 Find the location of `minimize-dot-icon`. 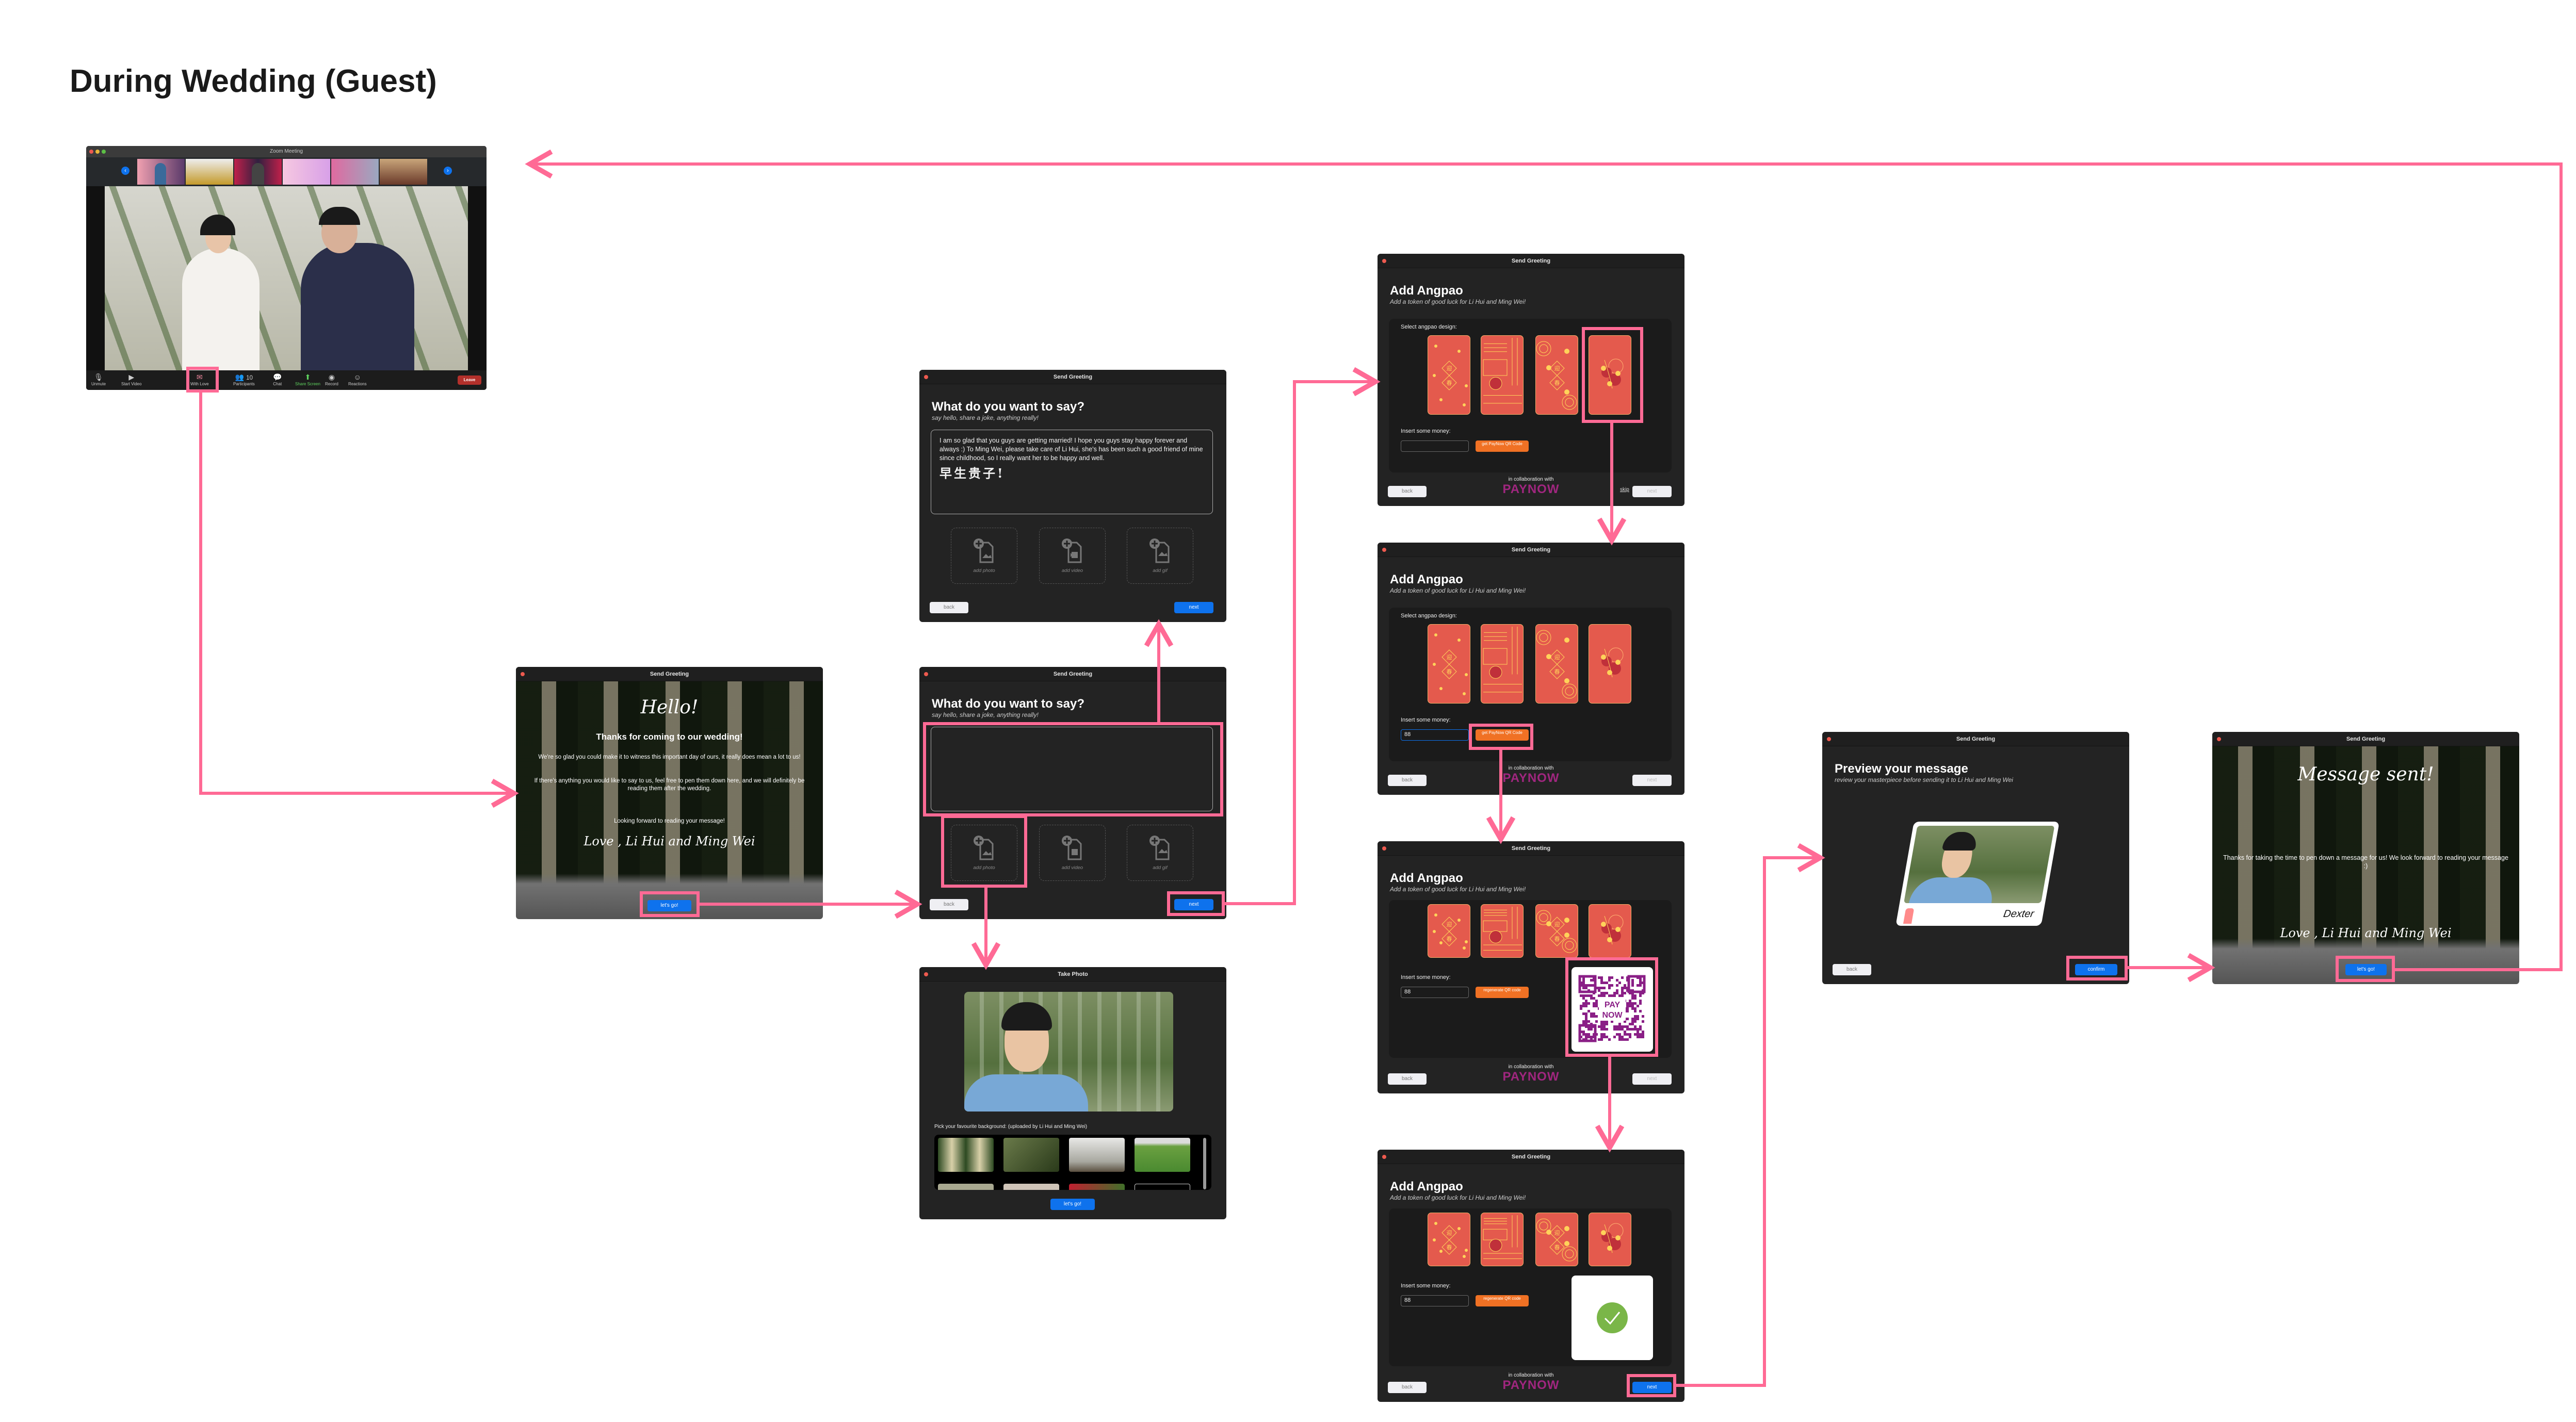

minimize-dot-icon is located at coordinates (97, 152).